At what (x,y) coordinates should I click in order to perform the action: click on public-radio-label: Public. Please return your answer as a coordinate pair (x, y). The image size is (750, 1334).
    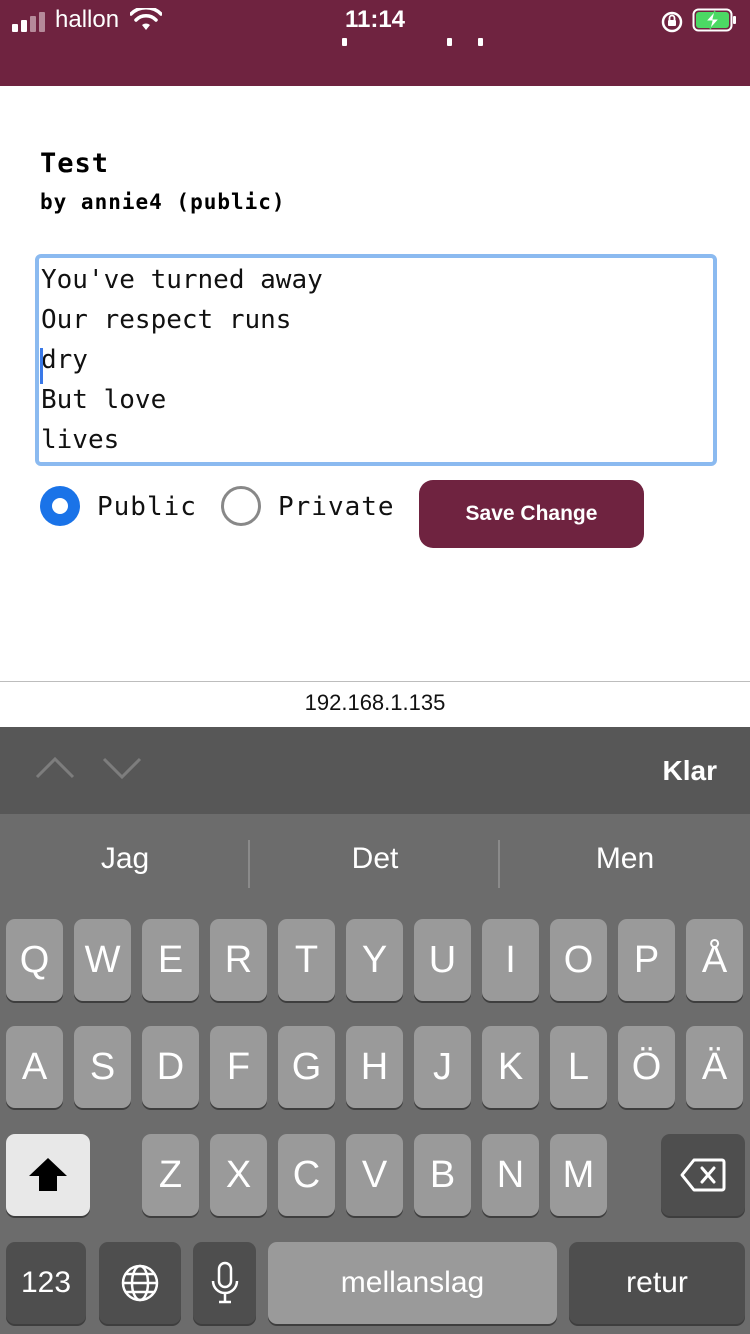
    Looking at the image, I should click on (147, 507).